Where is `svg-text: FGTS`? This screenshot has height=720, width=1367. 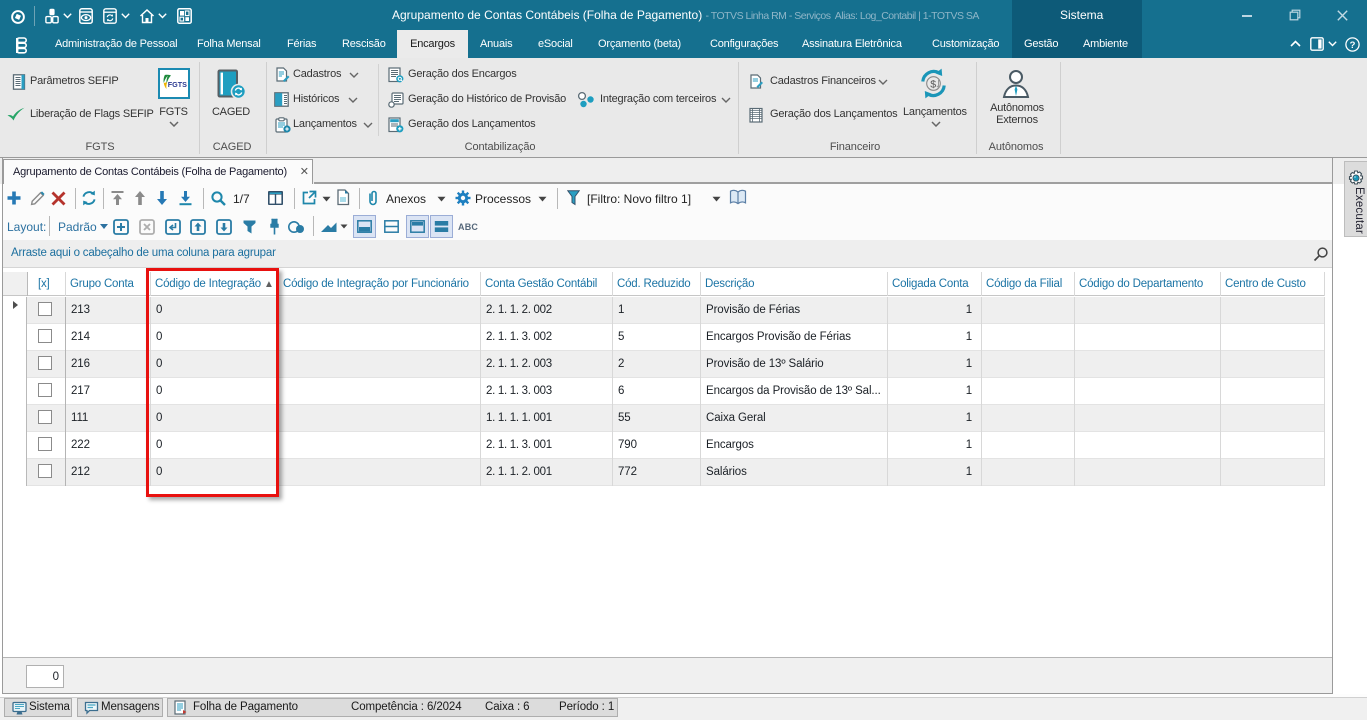
svg-text: FGTS is located at coordinates (177, 84).